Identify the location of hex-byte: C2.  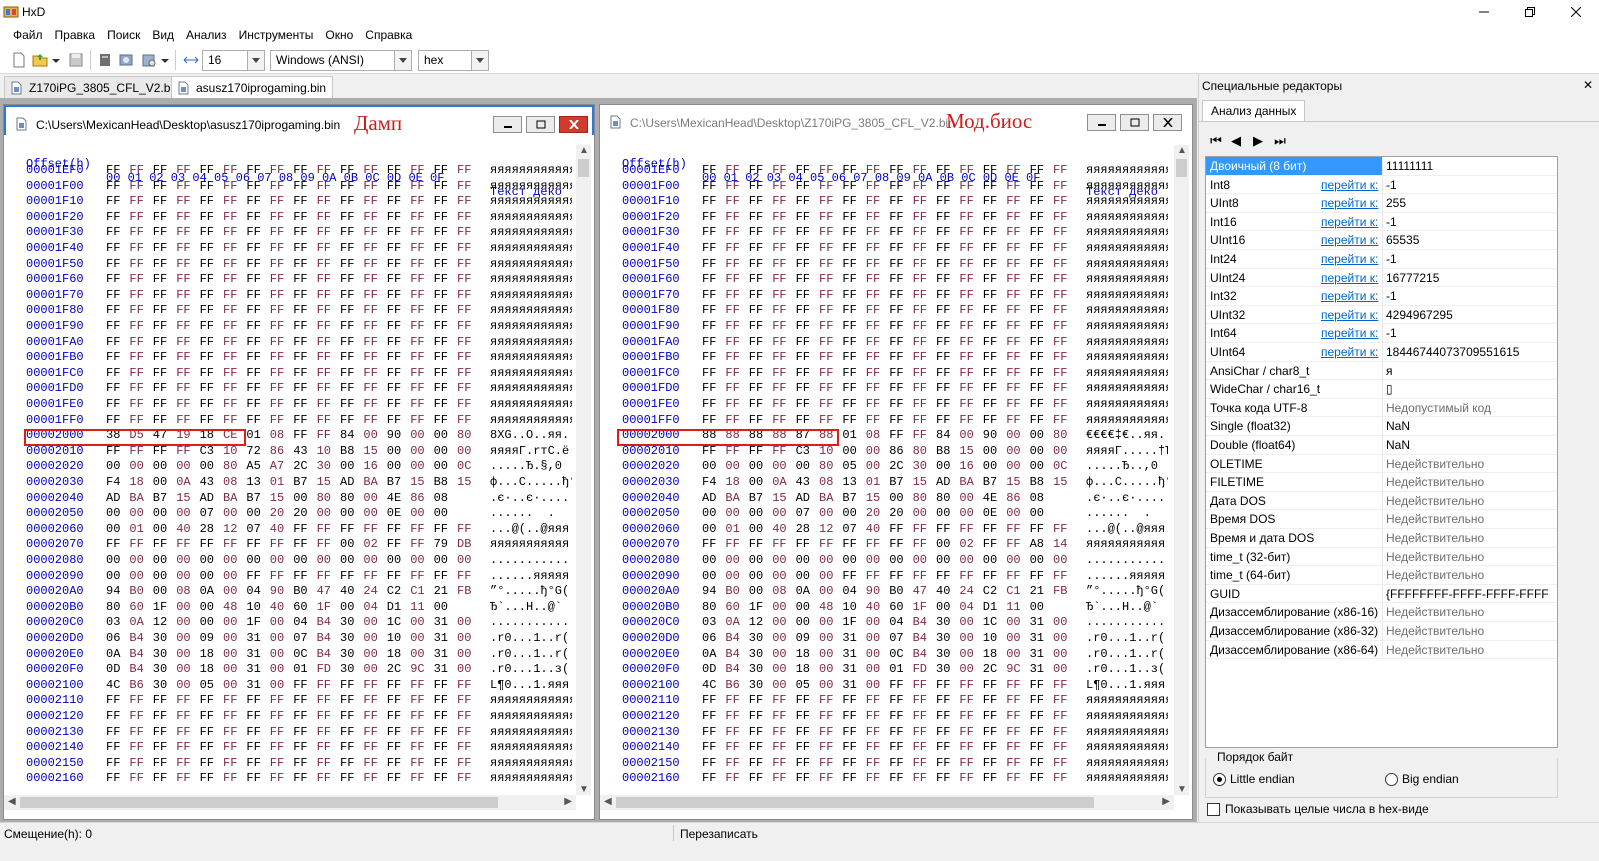
(993, 591).